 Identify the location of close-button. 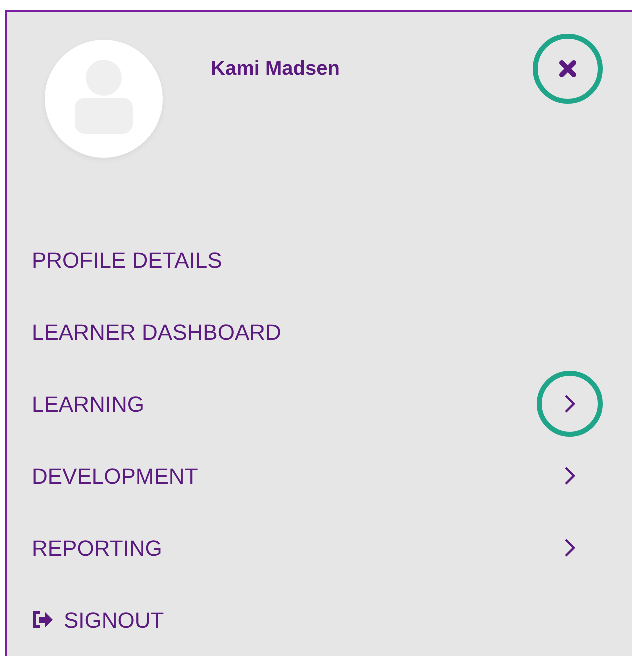
(568, 69).